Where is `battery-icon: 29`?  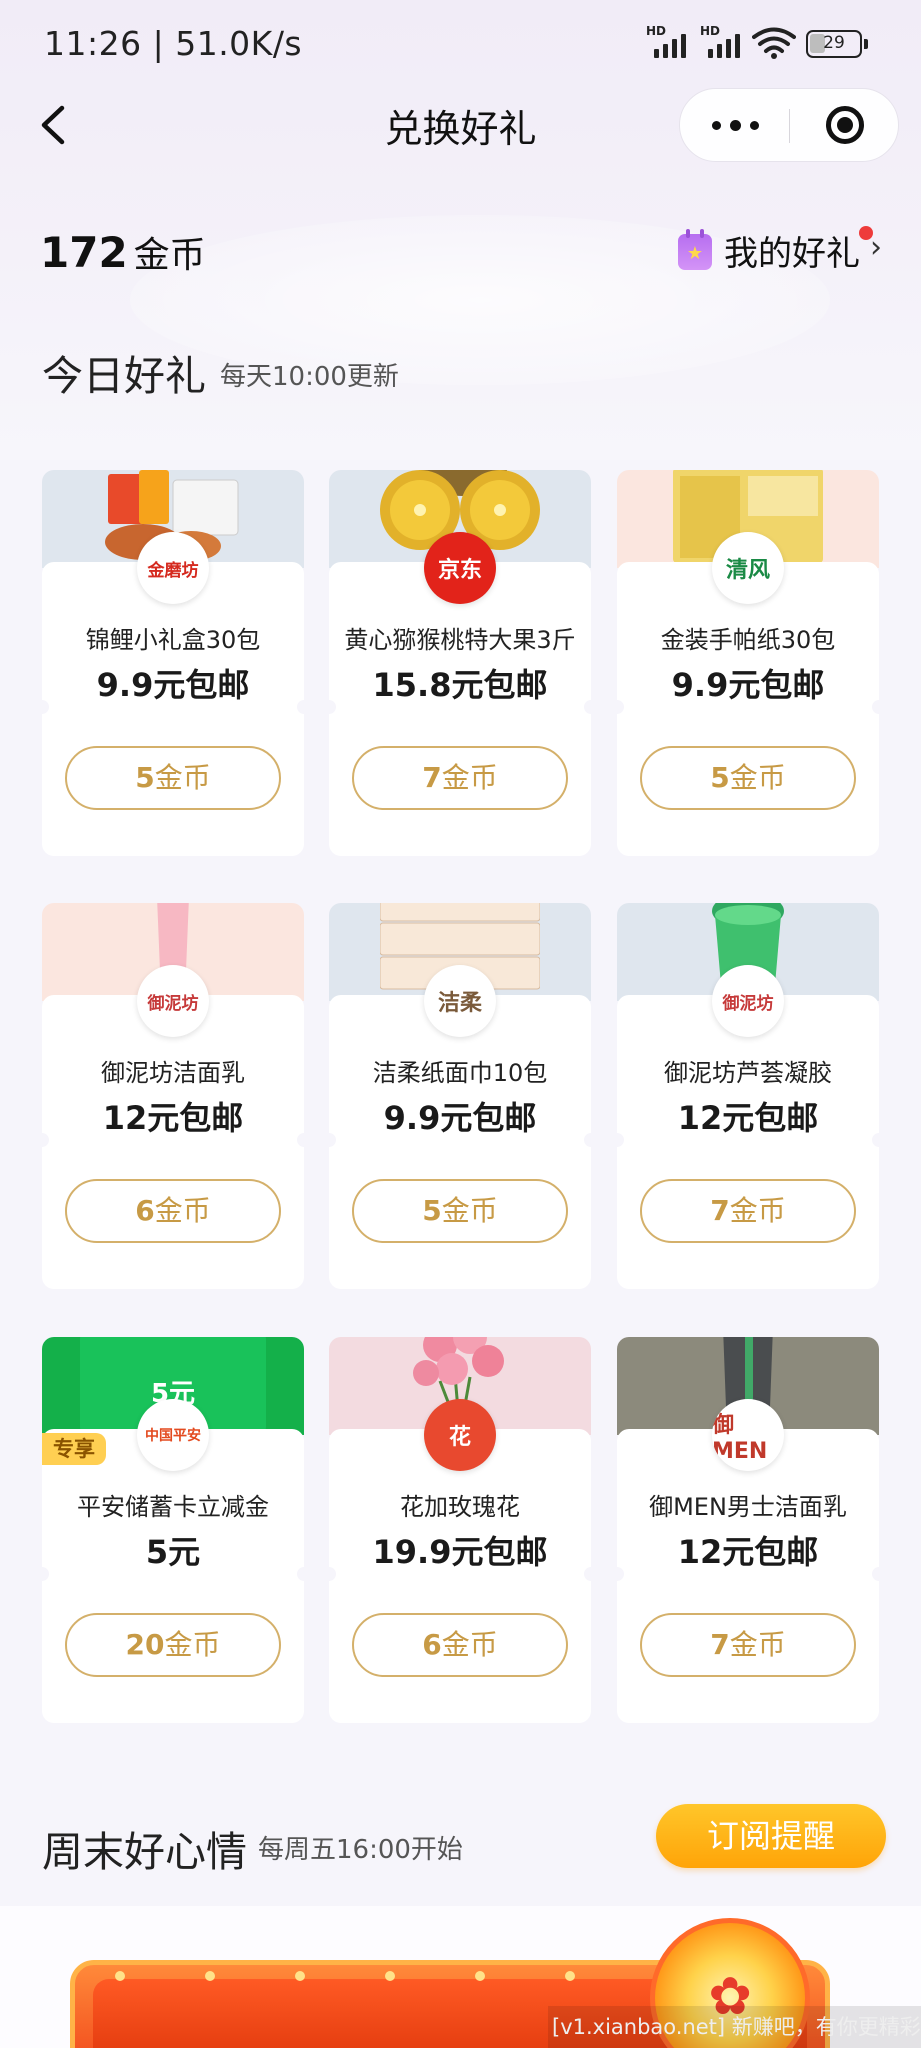
battery-icon: 29 is located at coordinates (837, 44).